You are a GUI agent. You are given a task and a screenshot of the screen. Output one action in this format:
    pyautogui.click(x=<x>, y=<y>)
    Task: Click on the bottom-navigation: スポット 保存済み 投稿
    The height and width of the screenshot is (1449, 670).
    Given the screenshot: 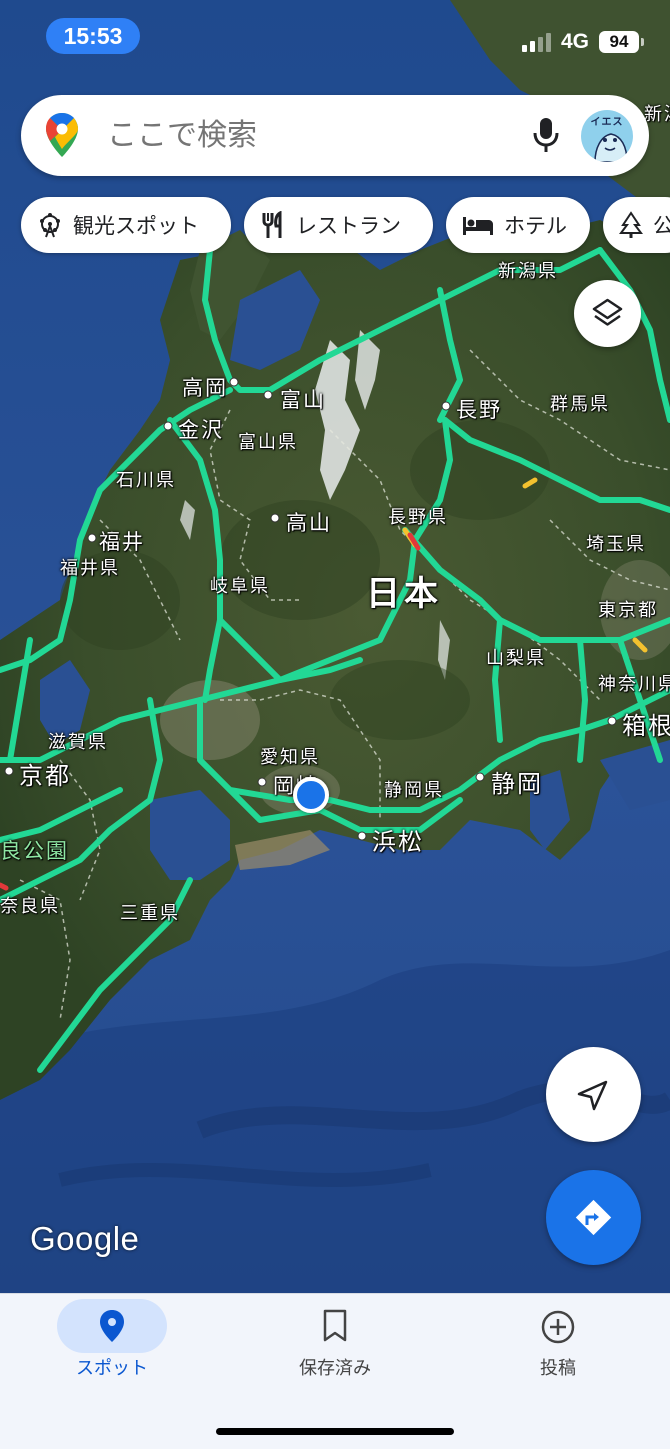 What is the action you would take?
    pyautogui.click(x=335, y=1371)
    